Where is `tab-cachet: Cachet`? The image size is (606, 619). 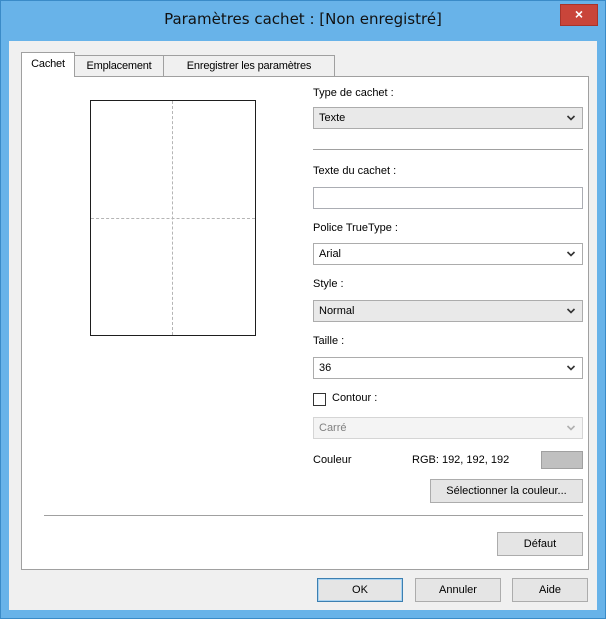
tab-cachet: Cachet is located at coordinates (48, 64).